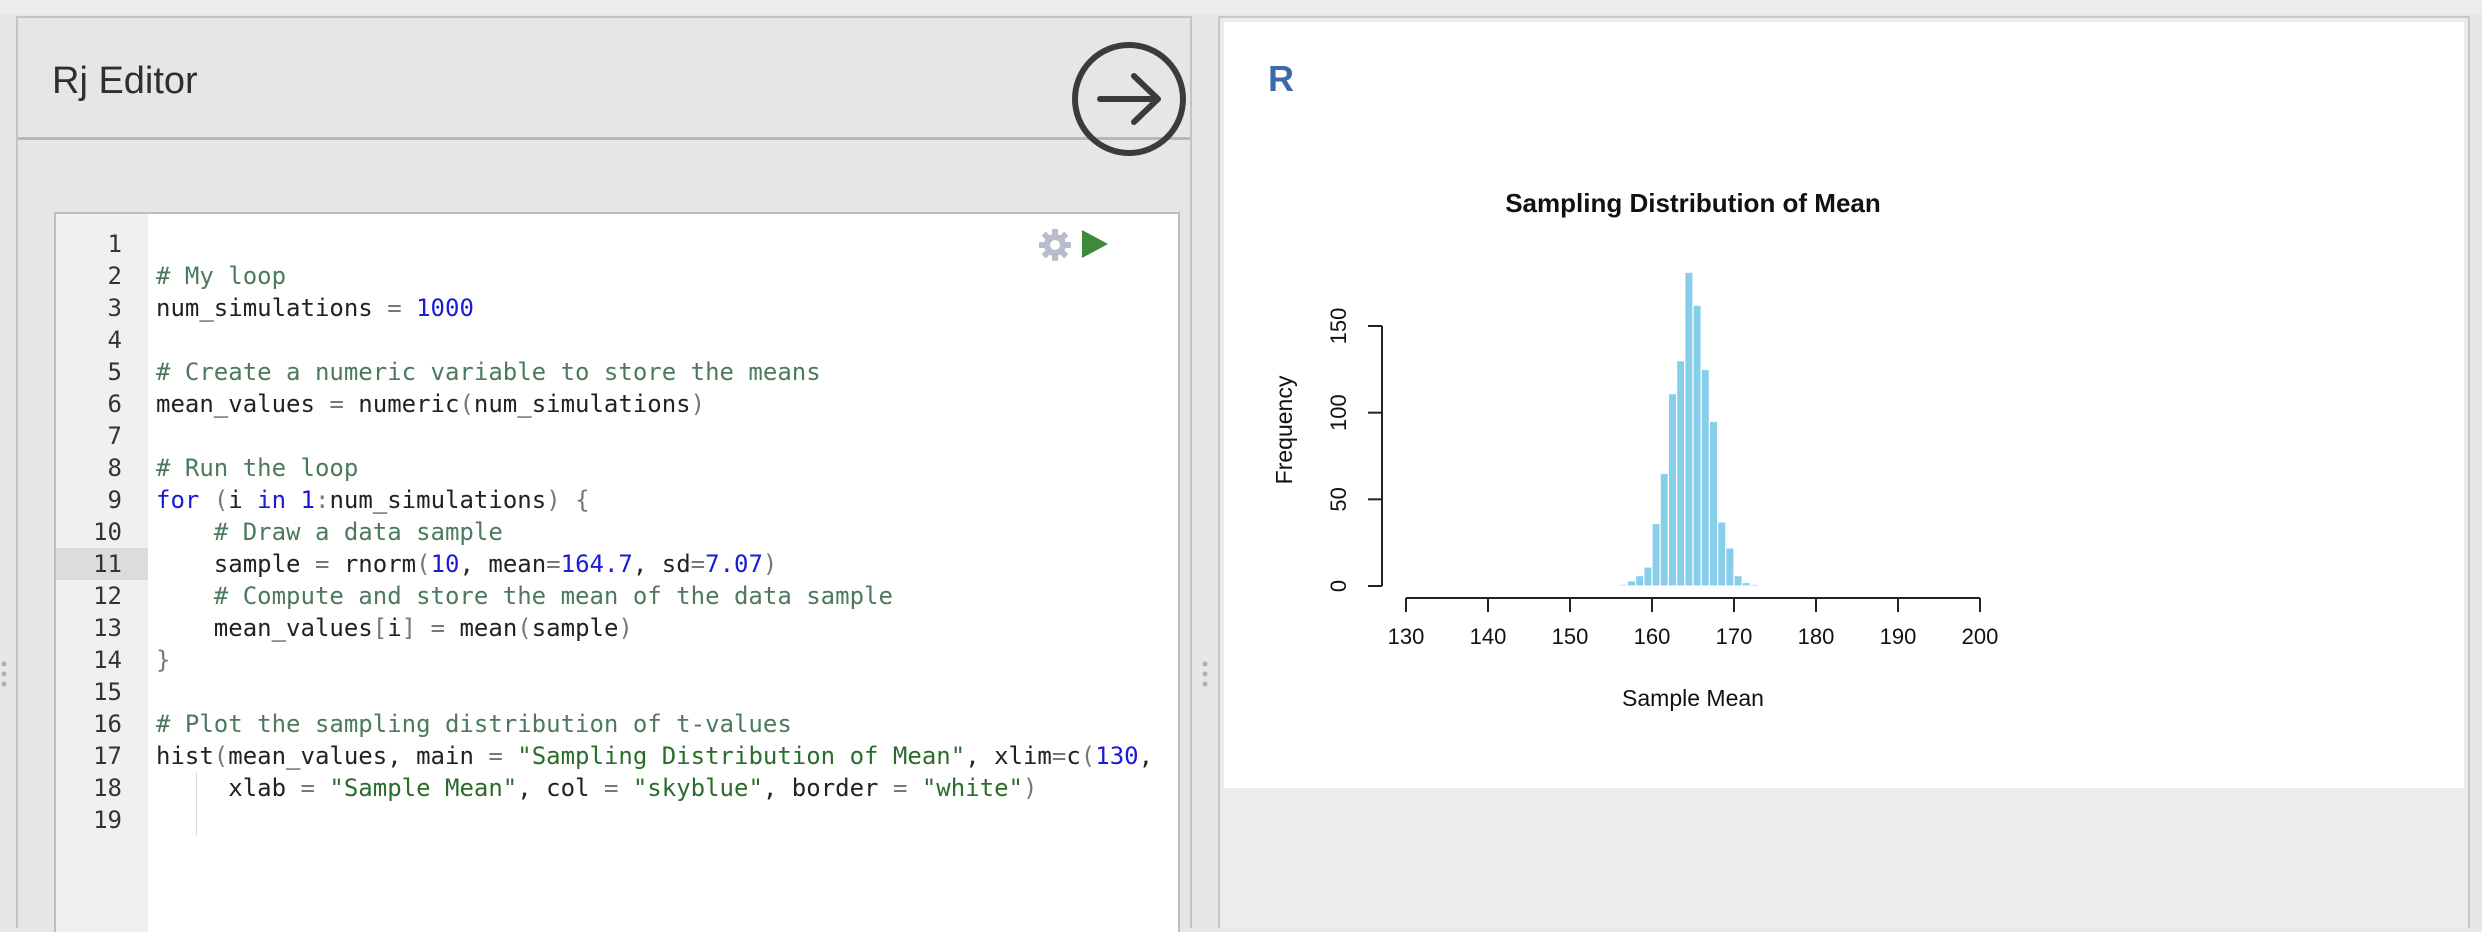 The image size is (2482, 932). What do you see at coordinates (1734, 636) in the screenshot?
I see `x-tick-label: 170` at bounding box center [1734, 636].